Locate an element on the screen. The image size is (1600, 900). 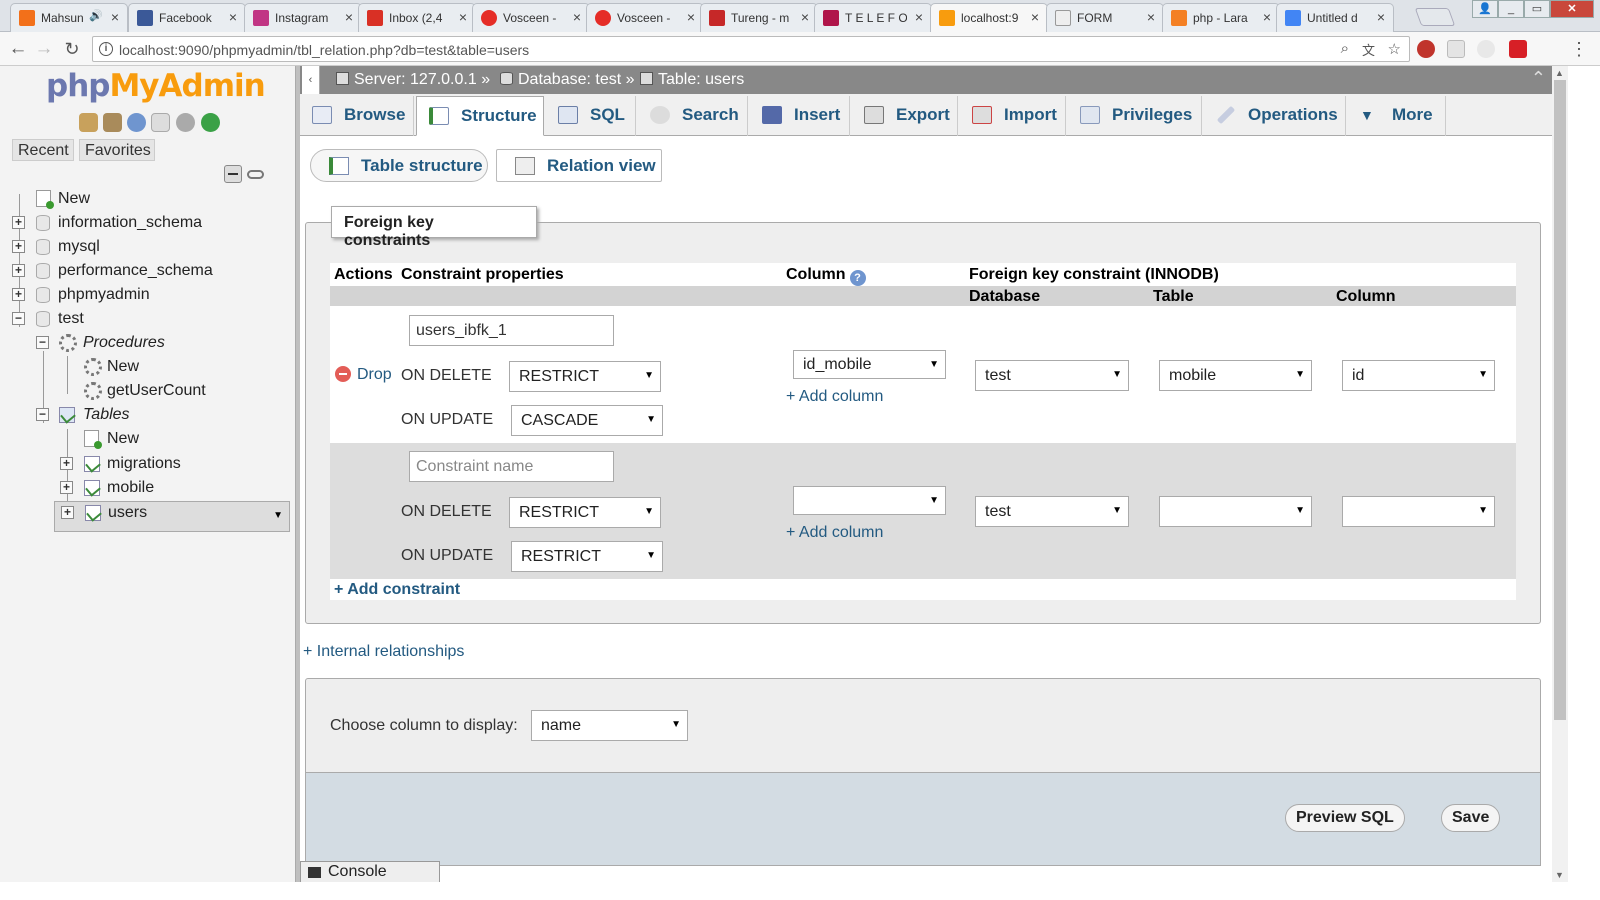
home-icon is located at coordinates (88, 122).